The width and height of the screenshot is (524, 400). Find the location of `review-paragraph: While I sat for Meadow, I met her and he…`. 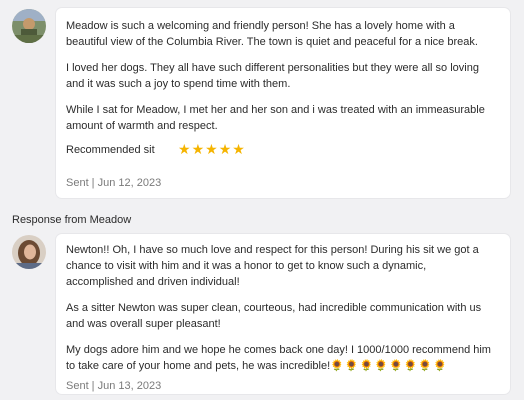

review-paragraph: While I sat for Meadow, I met her and he… is located at coordinates (275, 118).